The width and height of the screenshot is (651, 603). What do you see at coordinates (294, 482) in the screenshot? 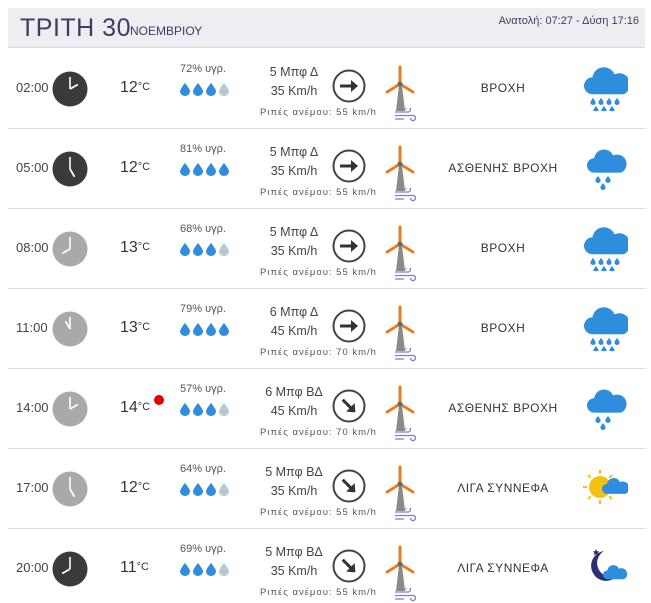
I see `wind-info: 5 Μπφ ΒΔ 35 Km/h` at bounding box center [294, 482].